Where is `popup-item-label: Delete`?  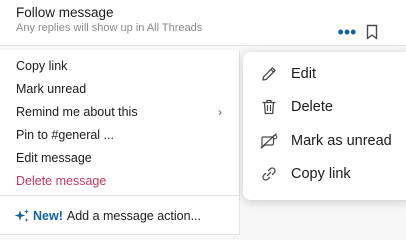 popup-item-label: Delete is located at coordinates (312, 107).